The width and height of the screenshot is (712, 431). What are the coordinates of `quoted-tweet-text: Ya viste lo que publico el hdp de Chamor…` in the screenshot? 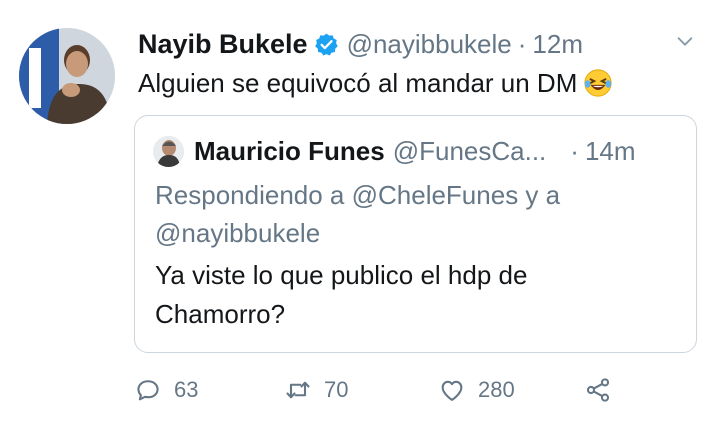 It's located at (420, 295).